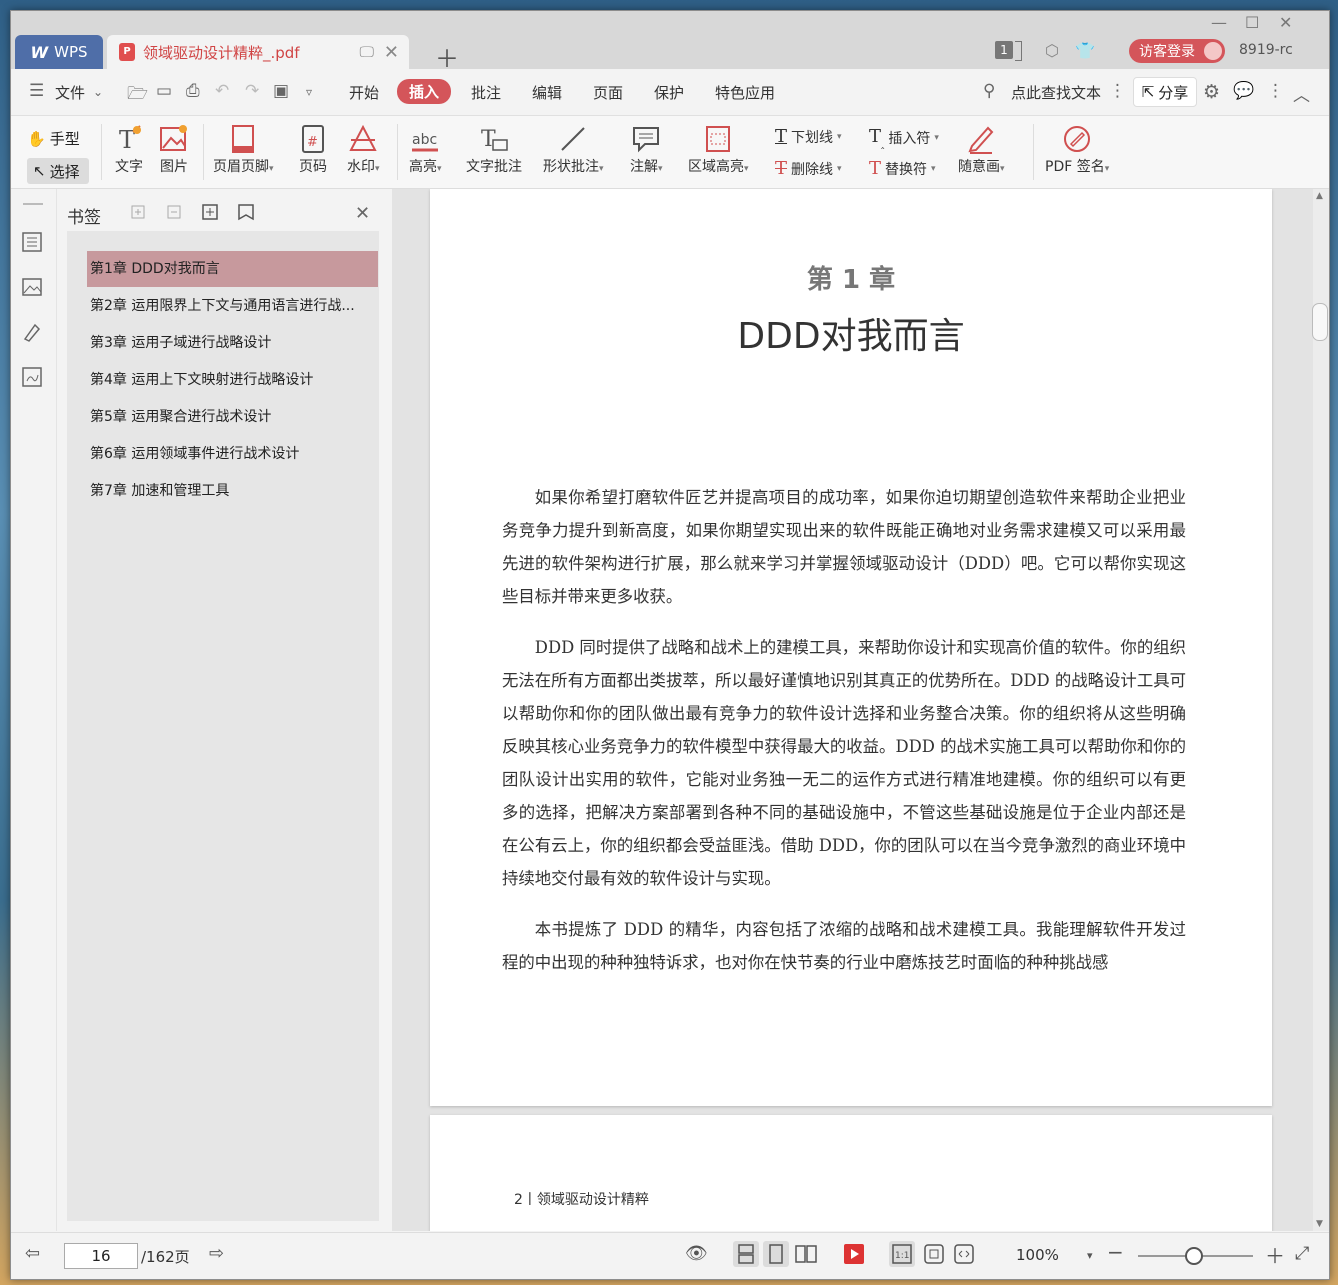  I want to click on header-footer-button: 页眉页脚▾, so click(243, 149).